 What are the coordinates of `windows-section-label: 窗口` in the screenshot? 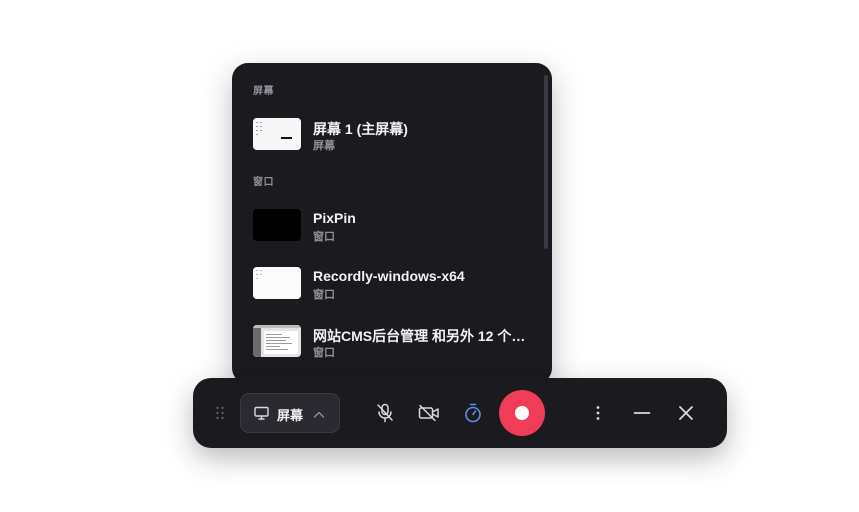 It's located at (263, 182).